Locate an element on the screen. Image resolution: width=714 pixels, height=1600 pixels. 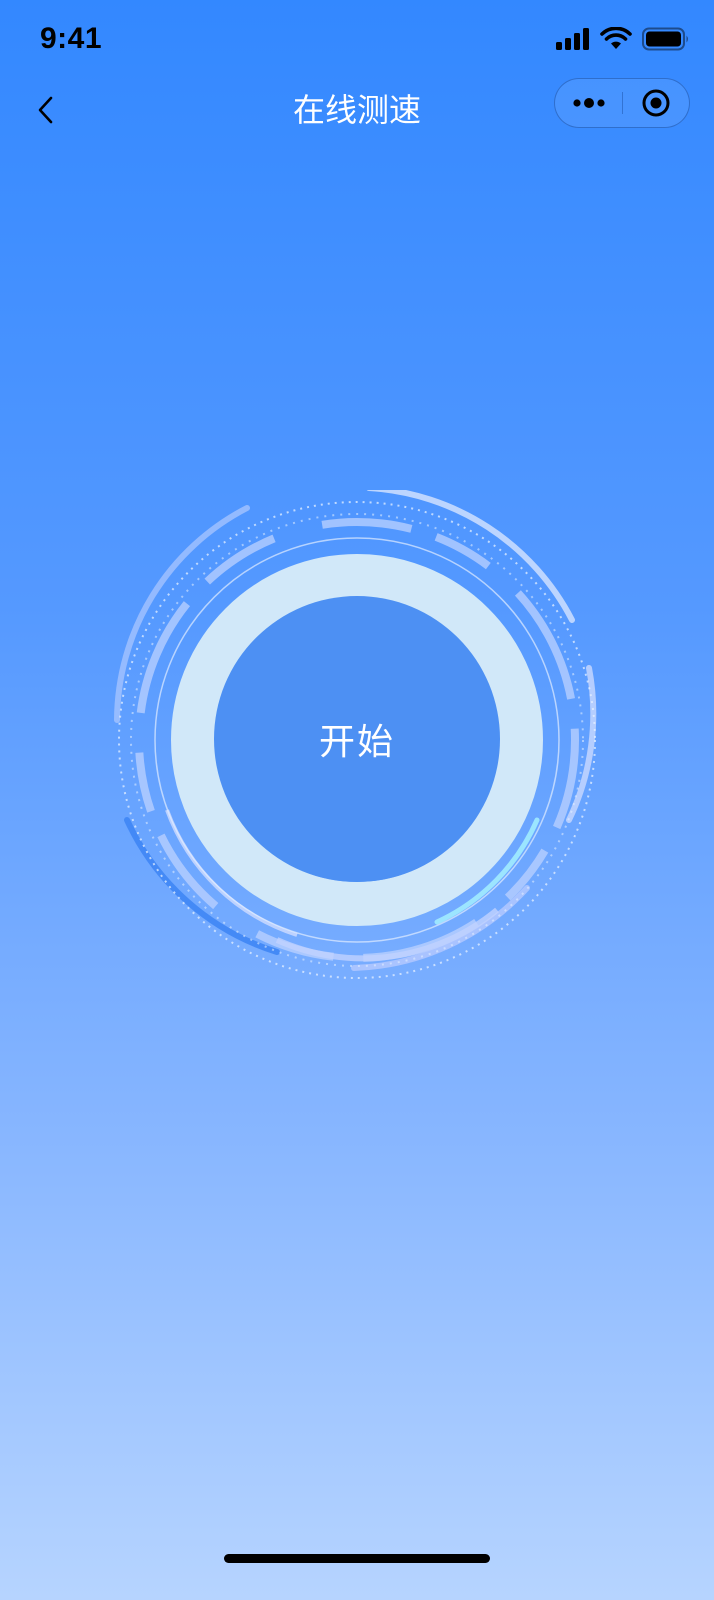
start-label: 开始 is located at coordinates (356, 742).